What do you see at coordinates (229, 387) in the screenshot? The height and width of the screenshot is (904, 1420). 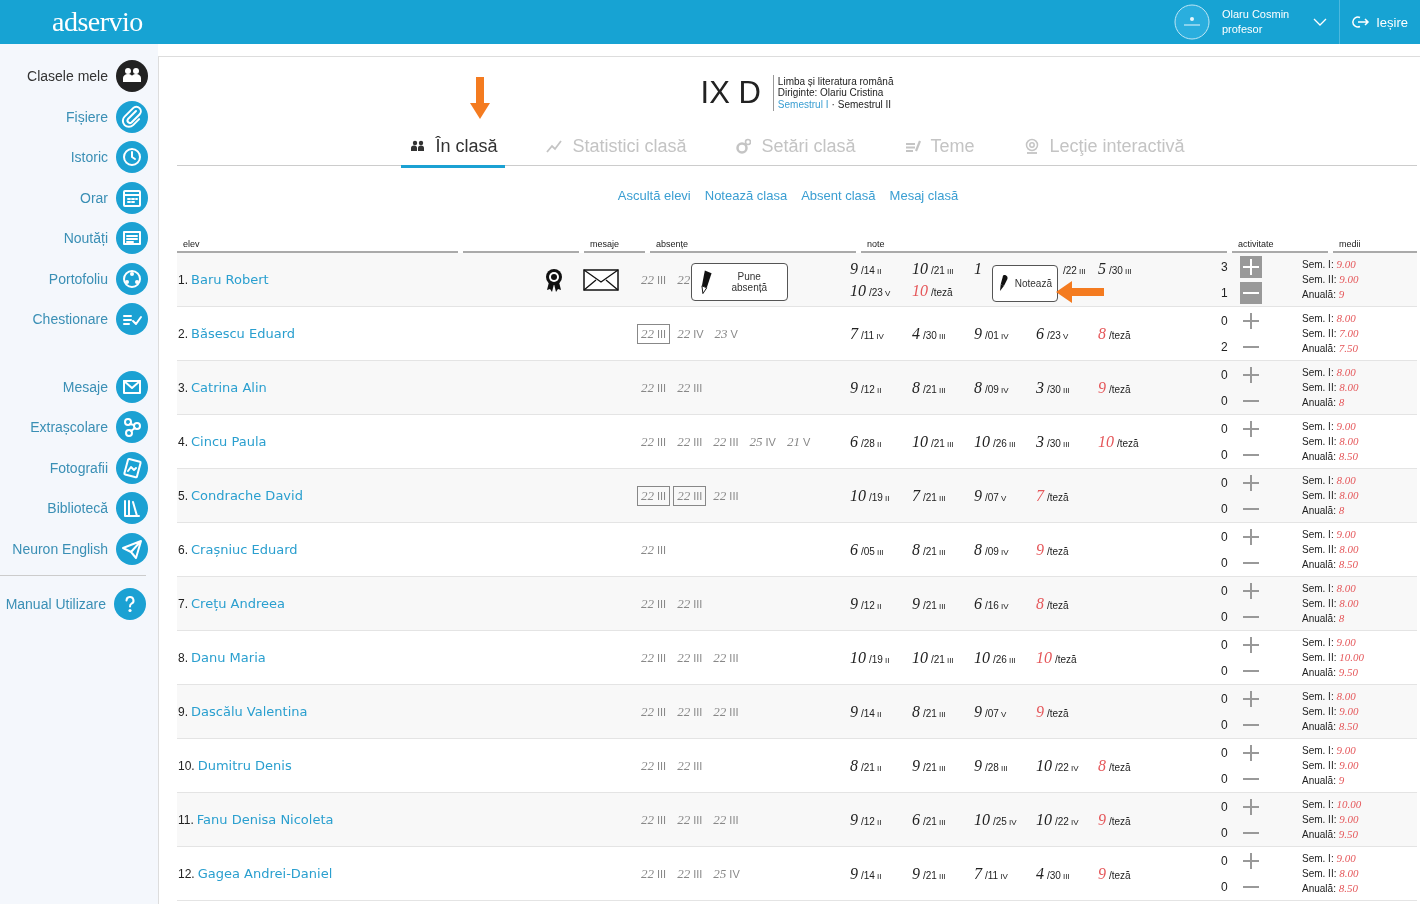 I see `student-name: Catrina Alin` at bounding box center [229, 387].